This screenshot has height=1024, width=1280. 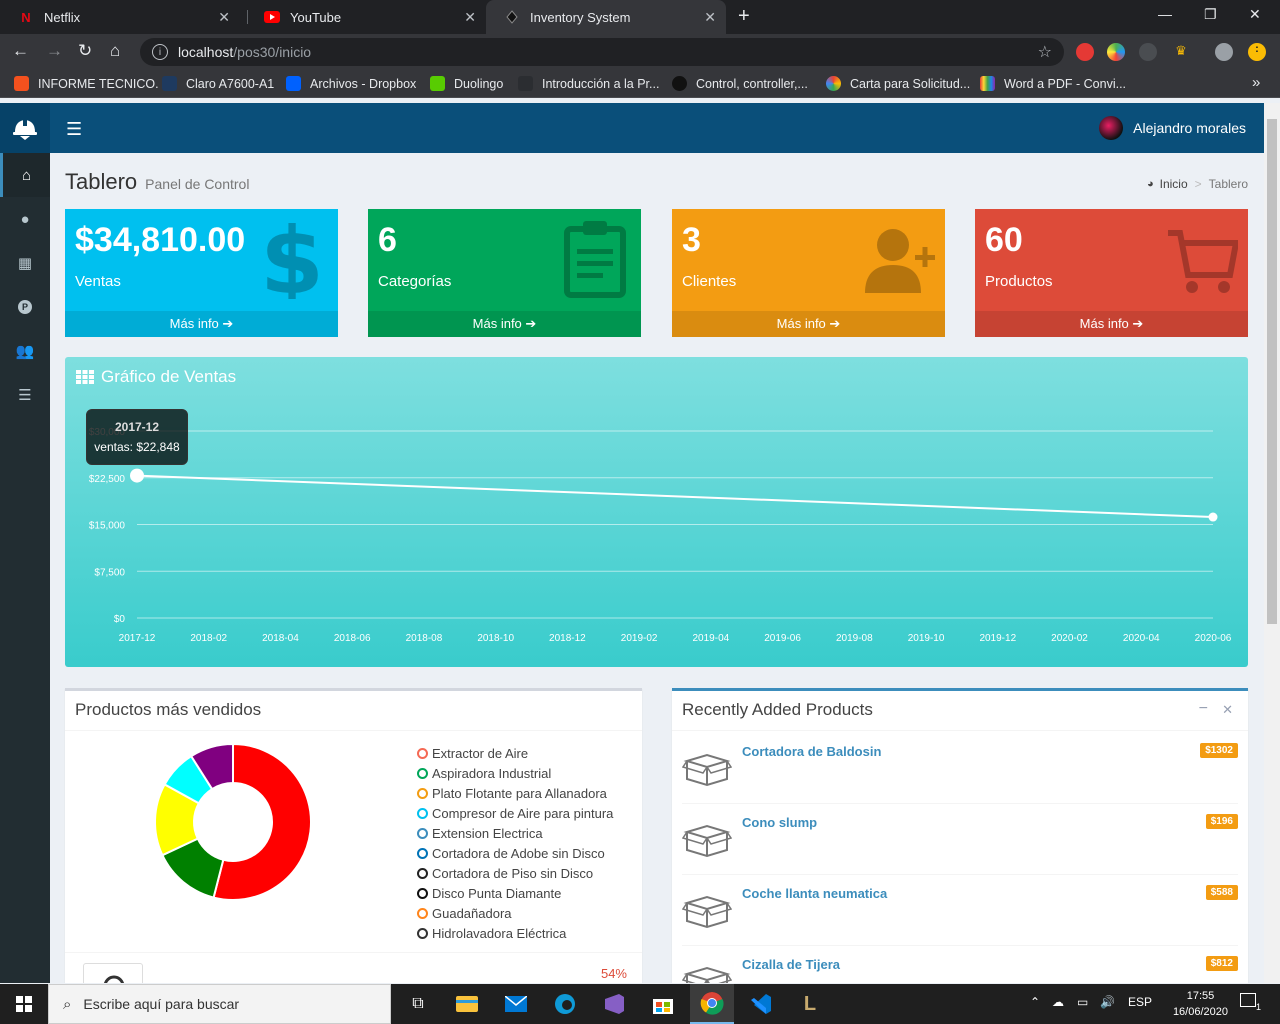 What do you see at coordinates (663, 1004) in the screenshot?
I see `store-icon` at bounding box center [663, 1004].